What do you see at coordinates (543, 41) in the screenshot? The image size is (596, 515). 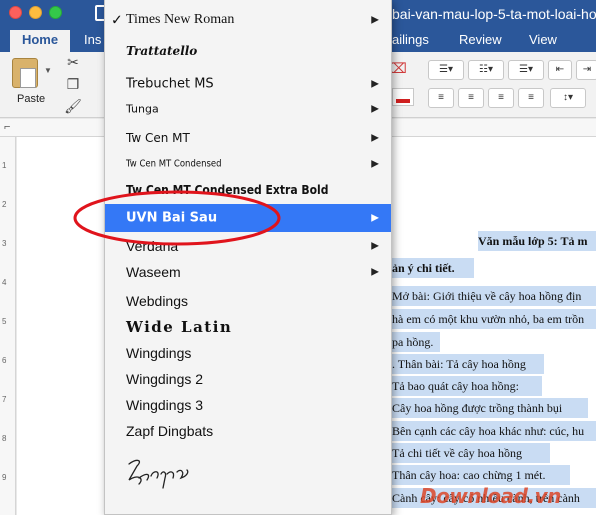 I see `tab-view: View` at bounding box center [543, 41].